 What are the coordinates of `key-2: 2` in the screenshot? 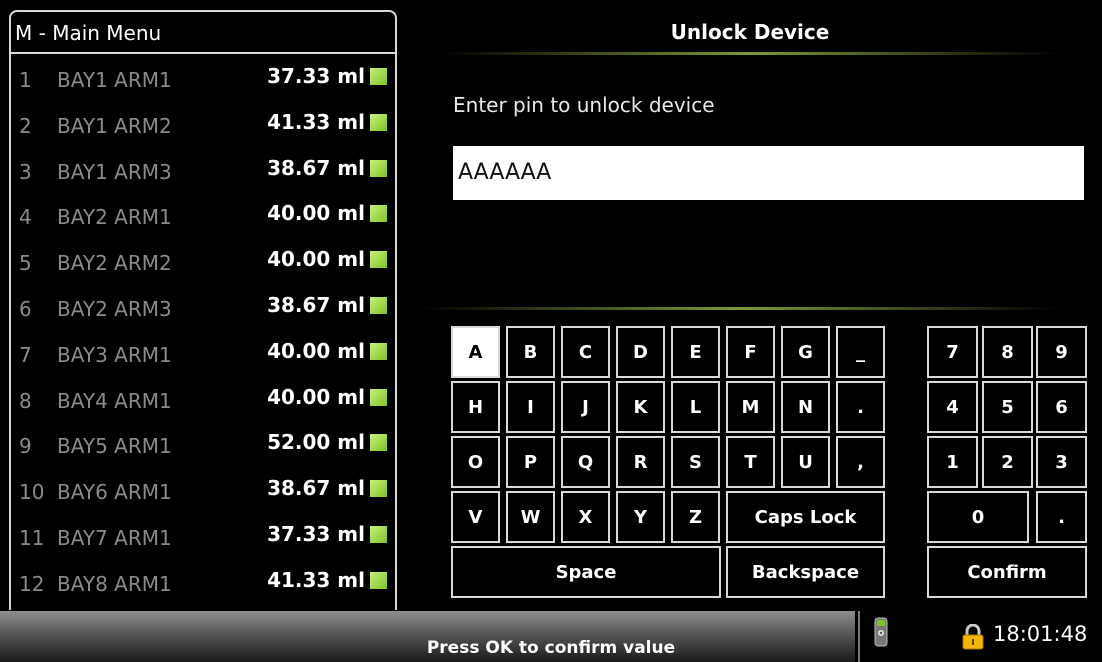 It's located at (1007, 462).